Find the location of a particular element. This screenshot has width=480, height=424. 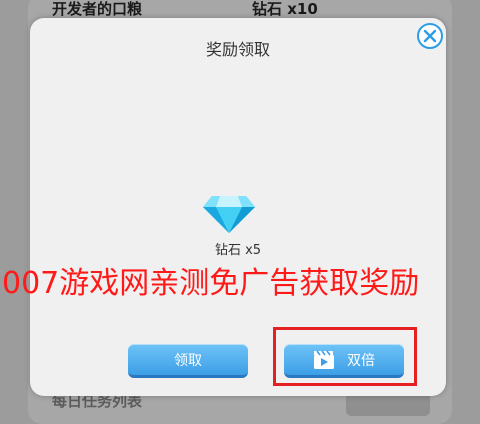

background-item-name: 开发者的口粮 is located at coordinates (97, 9).